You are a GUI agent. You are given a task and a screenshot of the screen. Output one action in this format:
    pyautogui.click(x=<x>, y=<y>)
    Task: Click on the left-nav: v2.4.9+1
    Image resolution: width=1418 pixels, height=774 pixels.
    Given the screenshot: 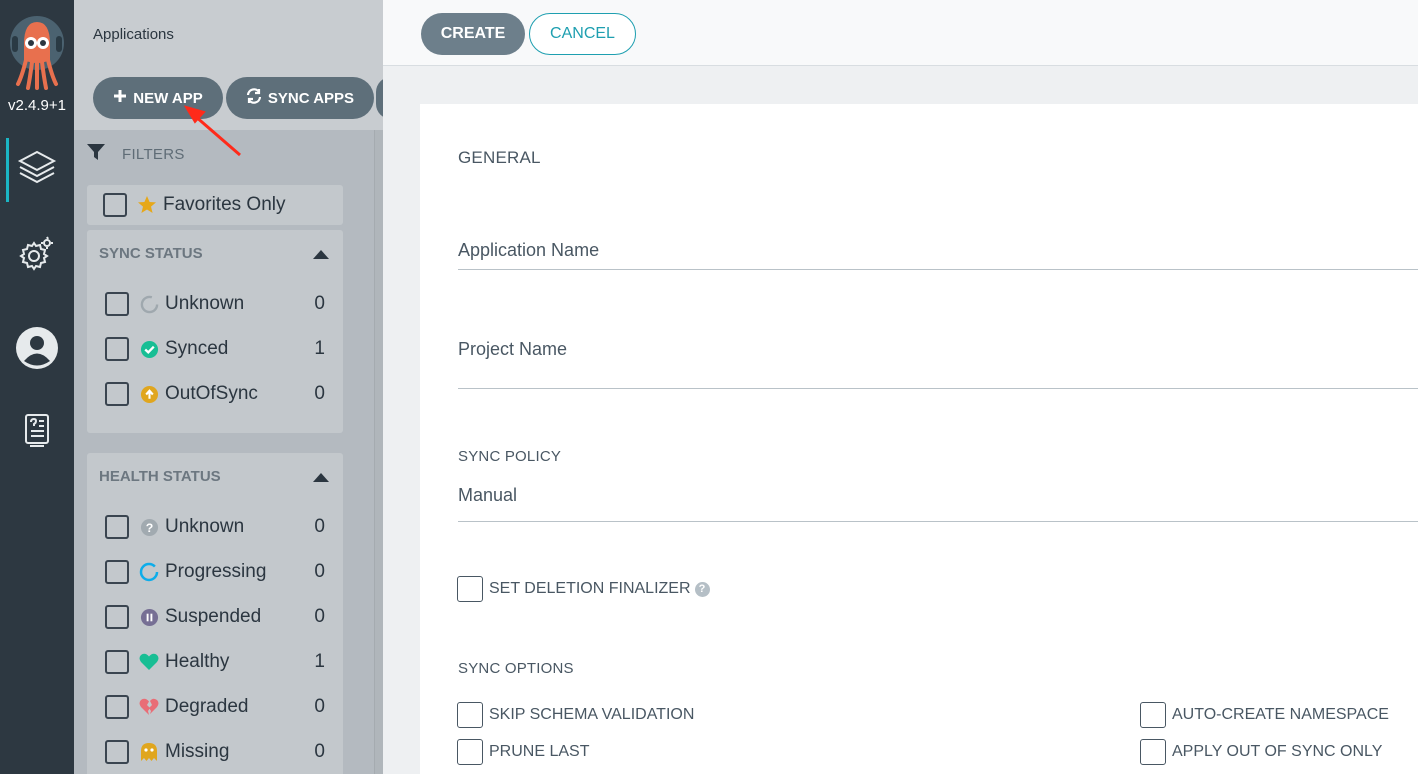 What is the action you would take?
    pyautogui.click(x=37, y=387)
    